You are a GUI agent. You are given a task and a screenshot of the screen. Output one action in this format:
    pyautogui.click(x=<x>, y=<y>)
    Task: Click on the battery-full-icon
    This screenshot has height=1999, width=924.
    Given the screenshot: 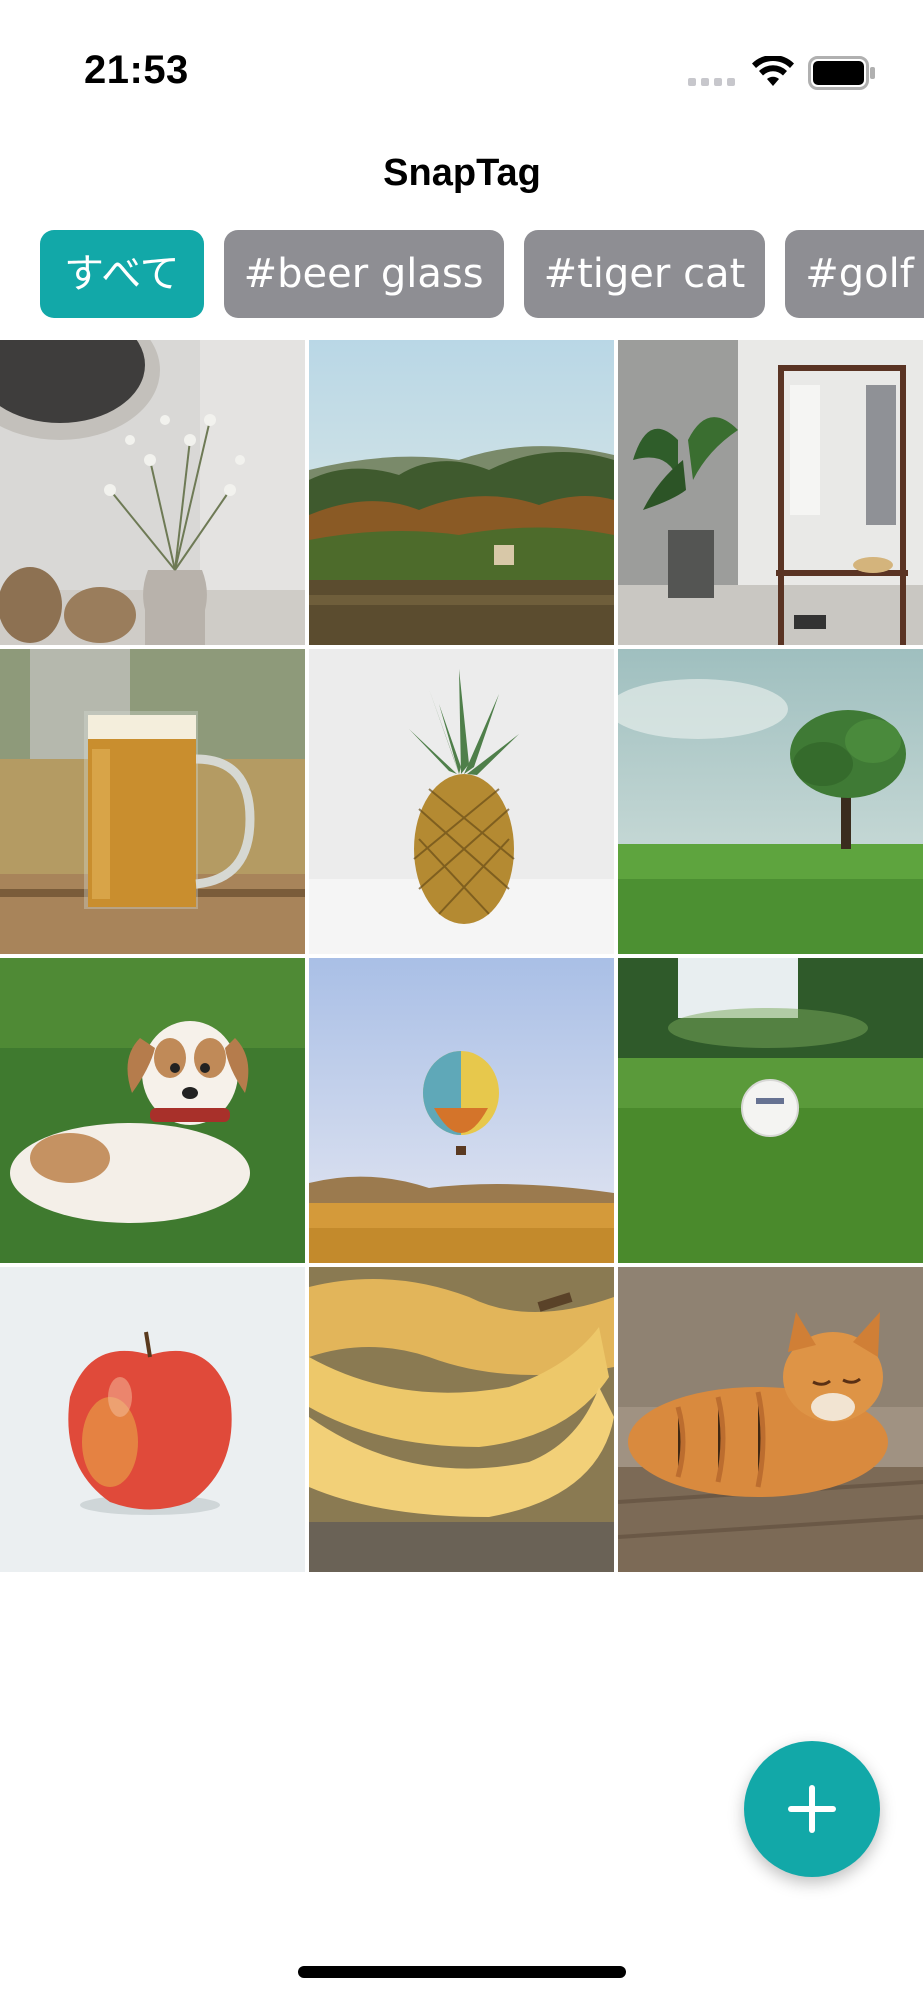 What is the action you would take?
    pyautogui.click(x=841, y=73)
    